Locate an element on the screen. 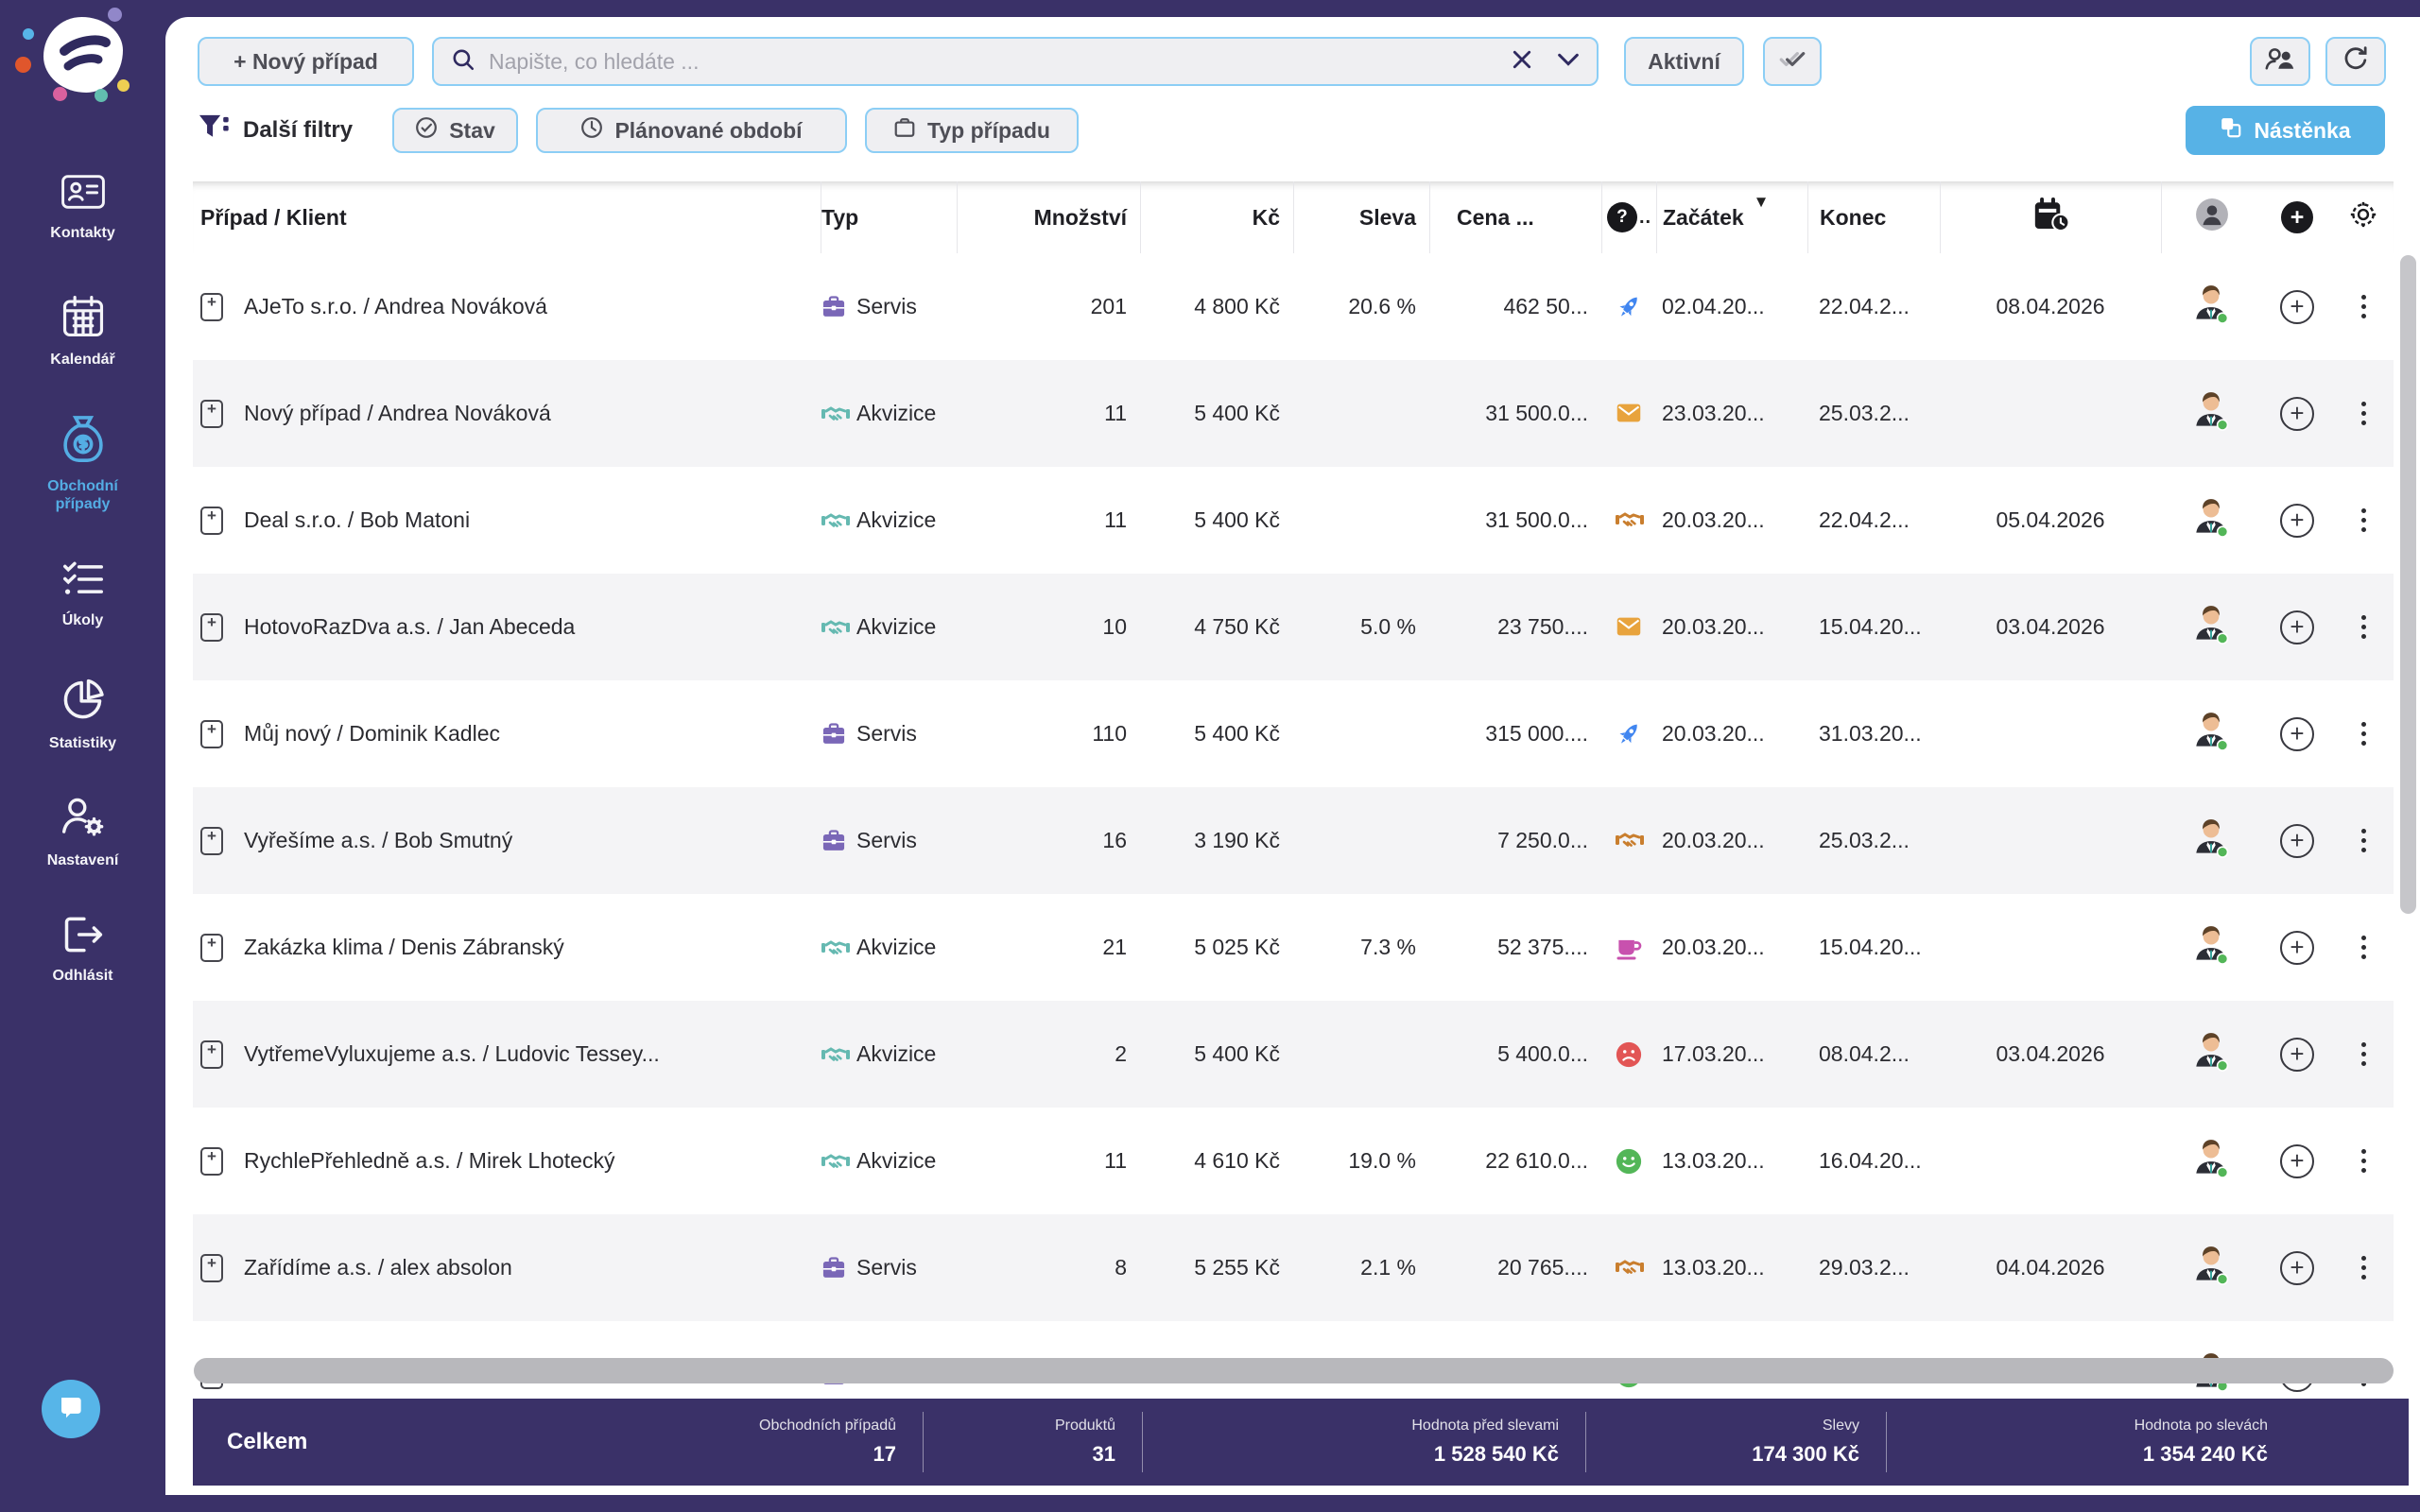  planned-date-cell: 08.04.2026 is located at coordinates (2050, 306).